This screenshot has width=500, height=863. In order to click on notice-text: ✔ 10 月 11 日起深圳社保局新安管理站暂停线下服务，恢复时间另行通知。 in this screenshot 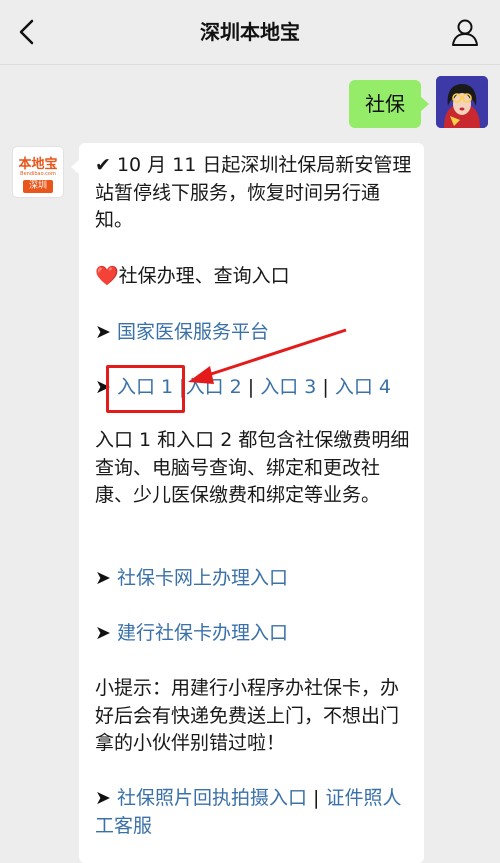, I will do `click(253, 192)`.